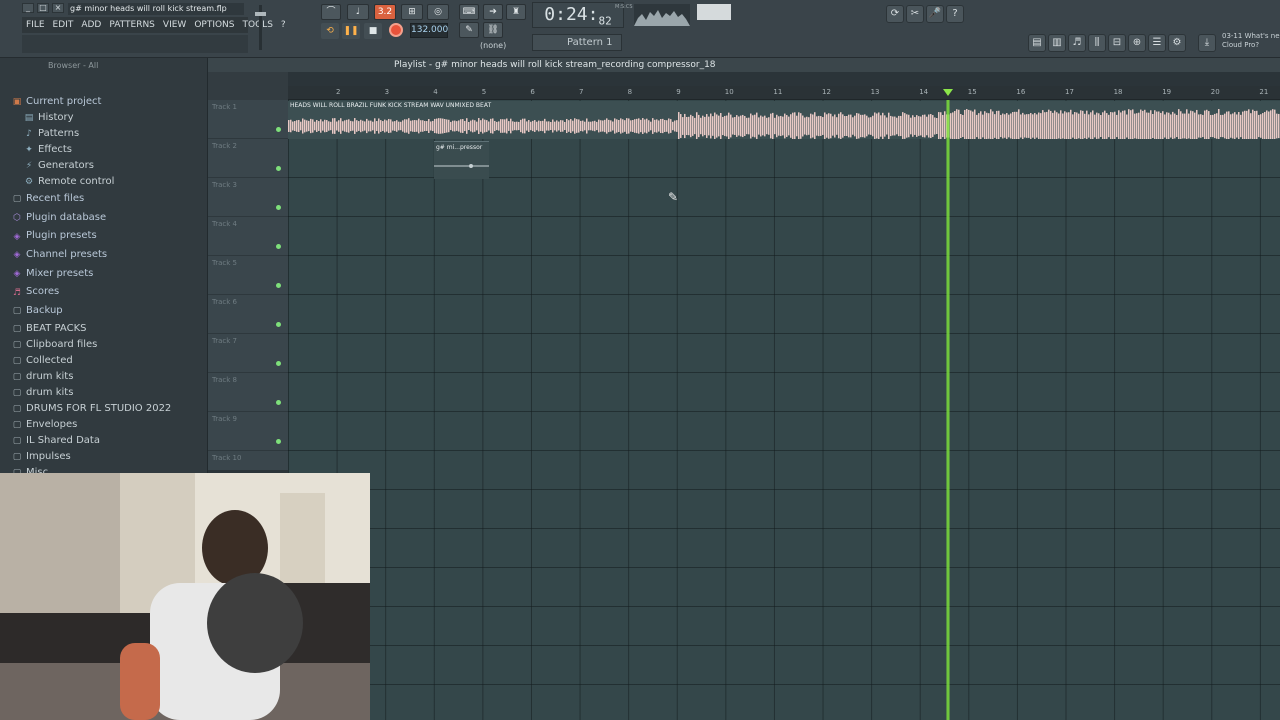 The height and width of the screenshot is (720, 1280). What do you see at coordinates (103, 409) in the screenshot?
I see `browser-item: ▢ DRUMS FOR FL STUDIO 2022` at bounding box center [103, 409].